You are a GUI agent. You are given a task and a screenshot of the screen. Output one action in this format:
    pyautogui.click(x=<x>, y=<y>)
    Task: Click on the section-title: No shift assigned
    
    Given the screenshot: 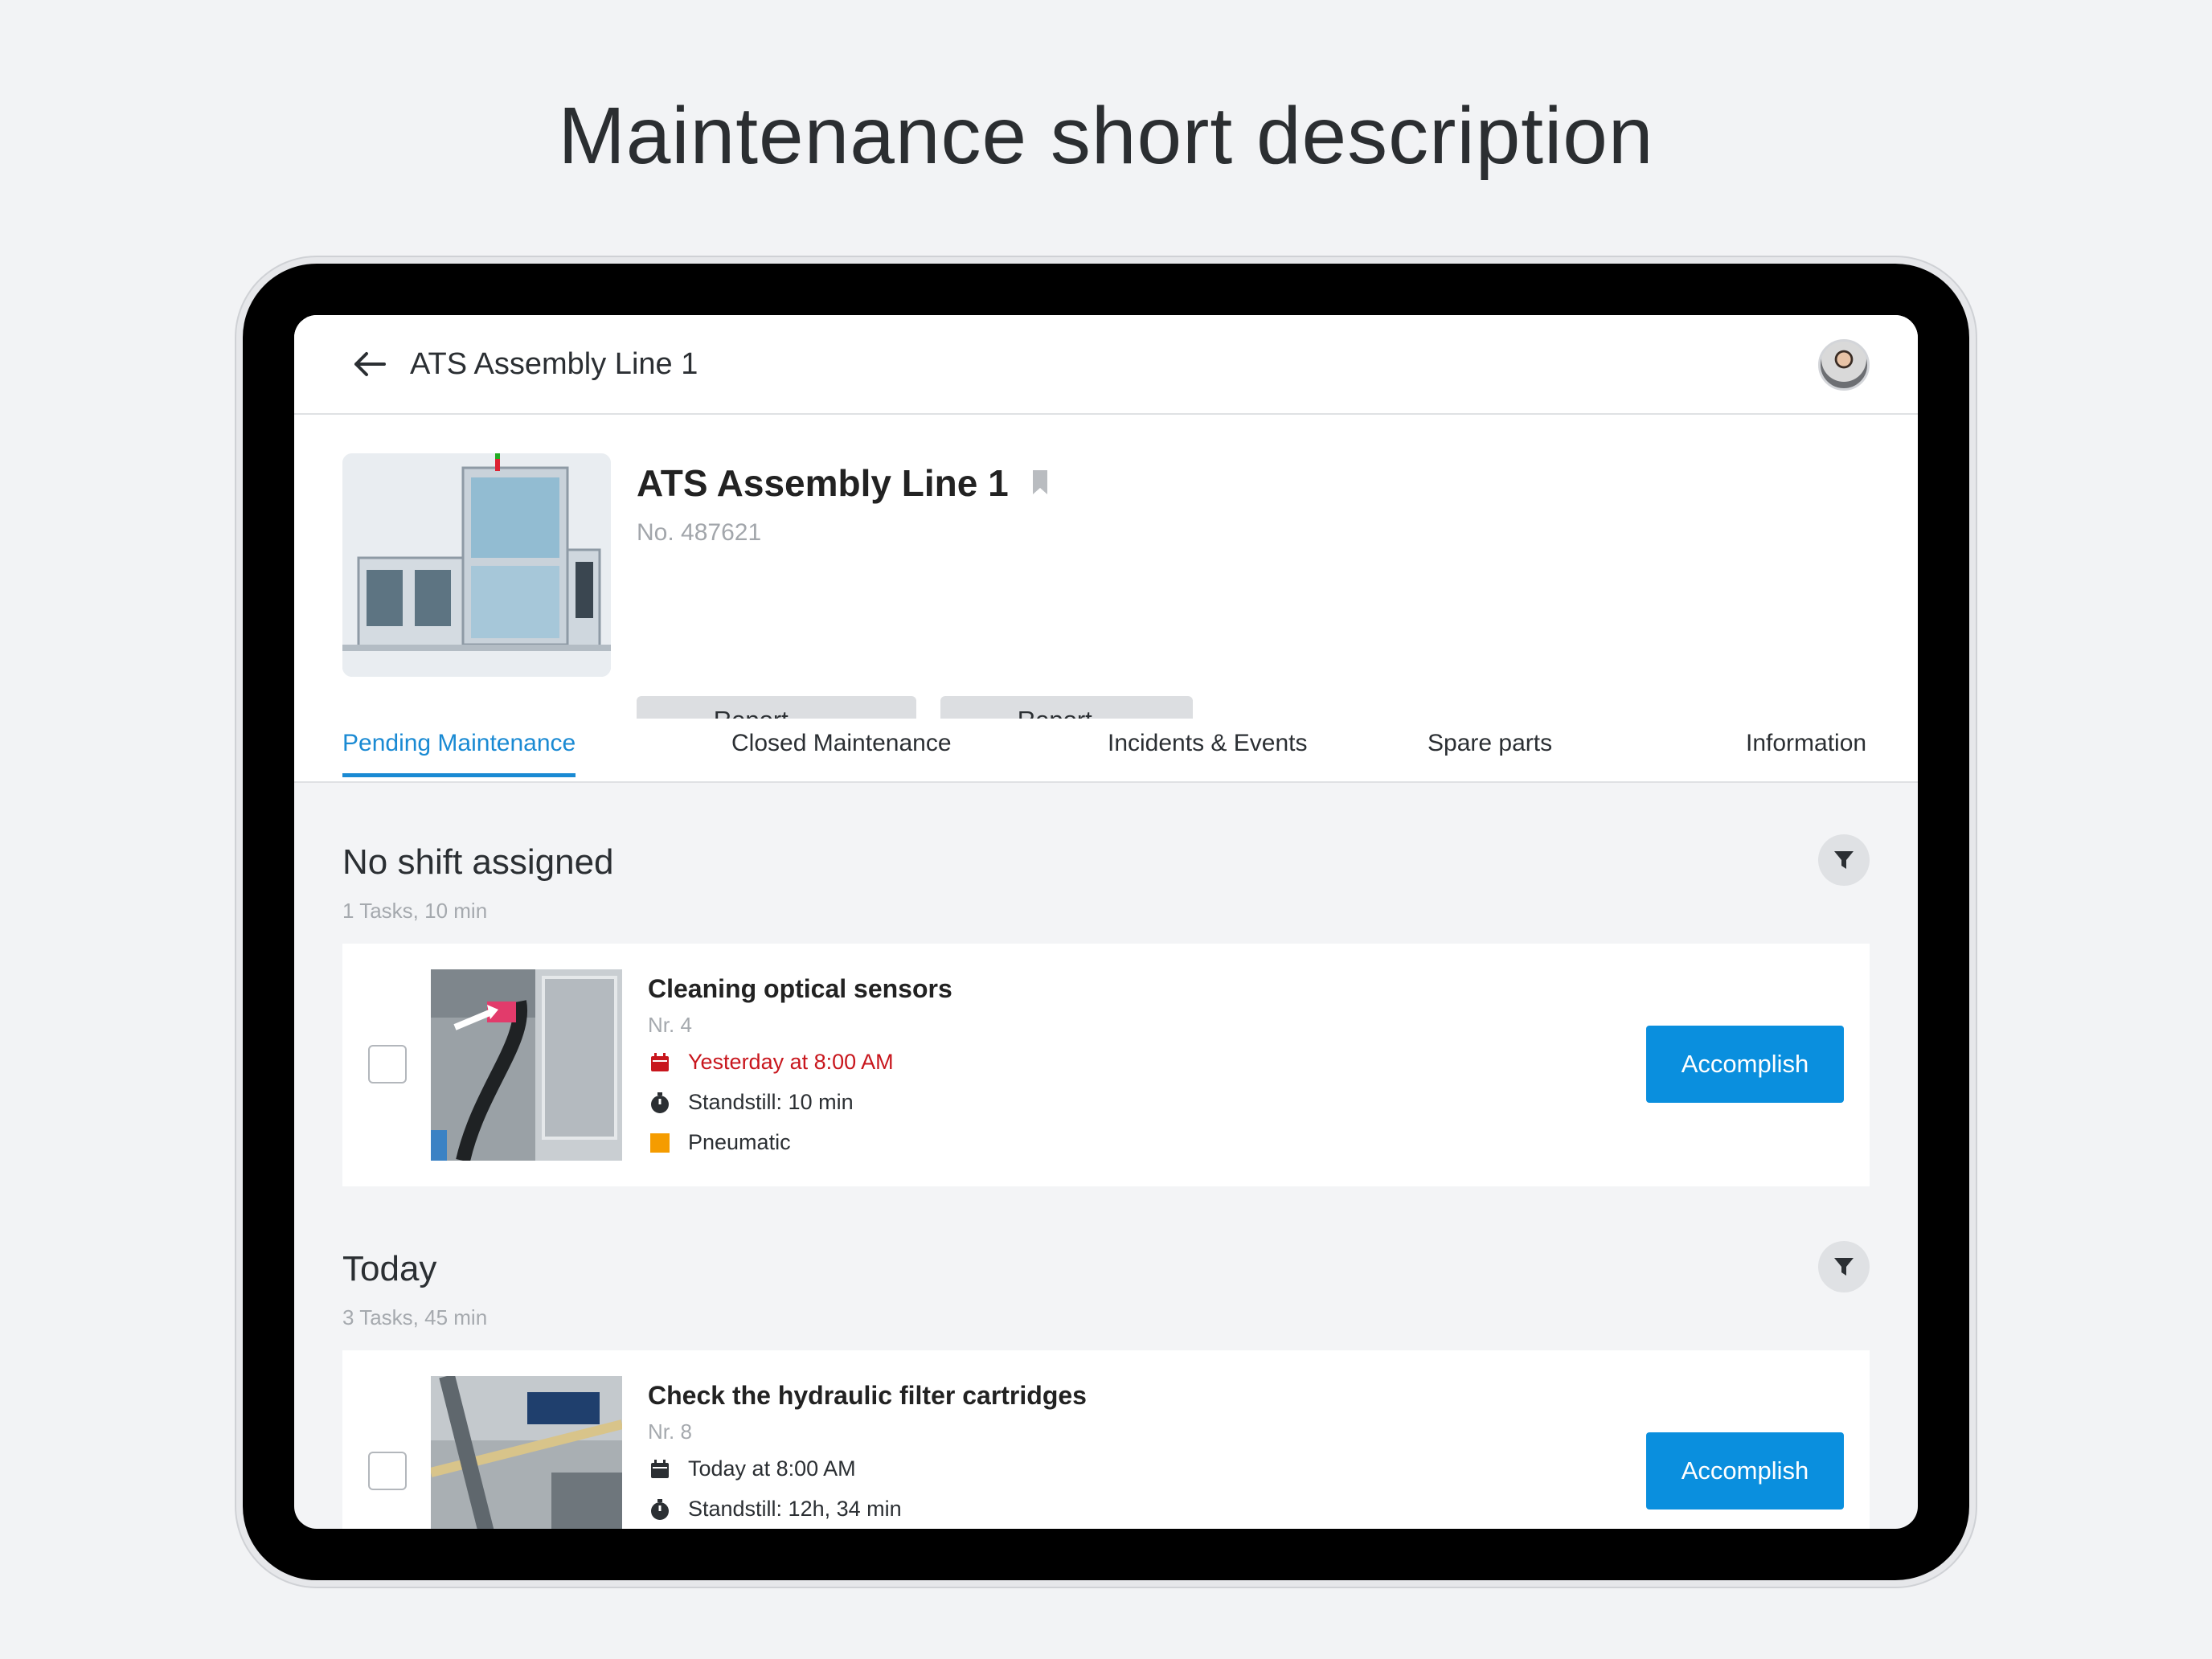 What is the action you would take?
    pyautogui.click(x=478, y=862)
    